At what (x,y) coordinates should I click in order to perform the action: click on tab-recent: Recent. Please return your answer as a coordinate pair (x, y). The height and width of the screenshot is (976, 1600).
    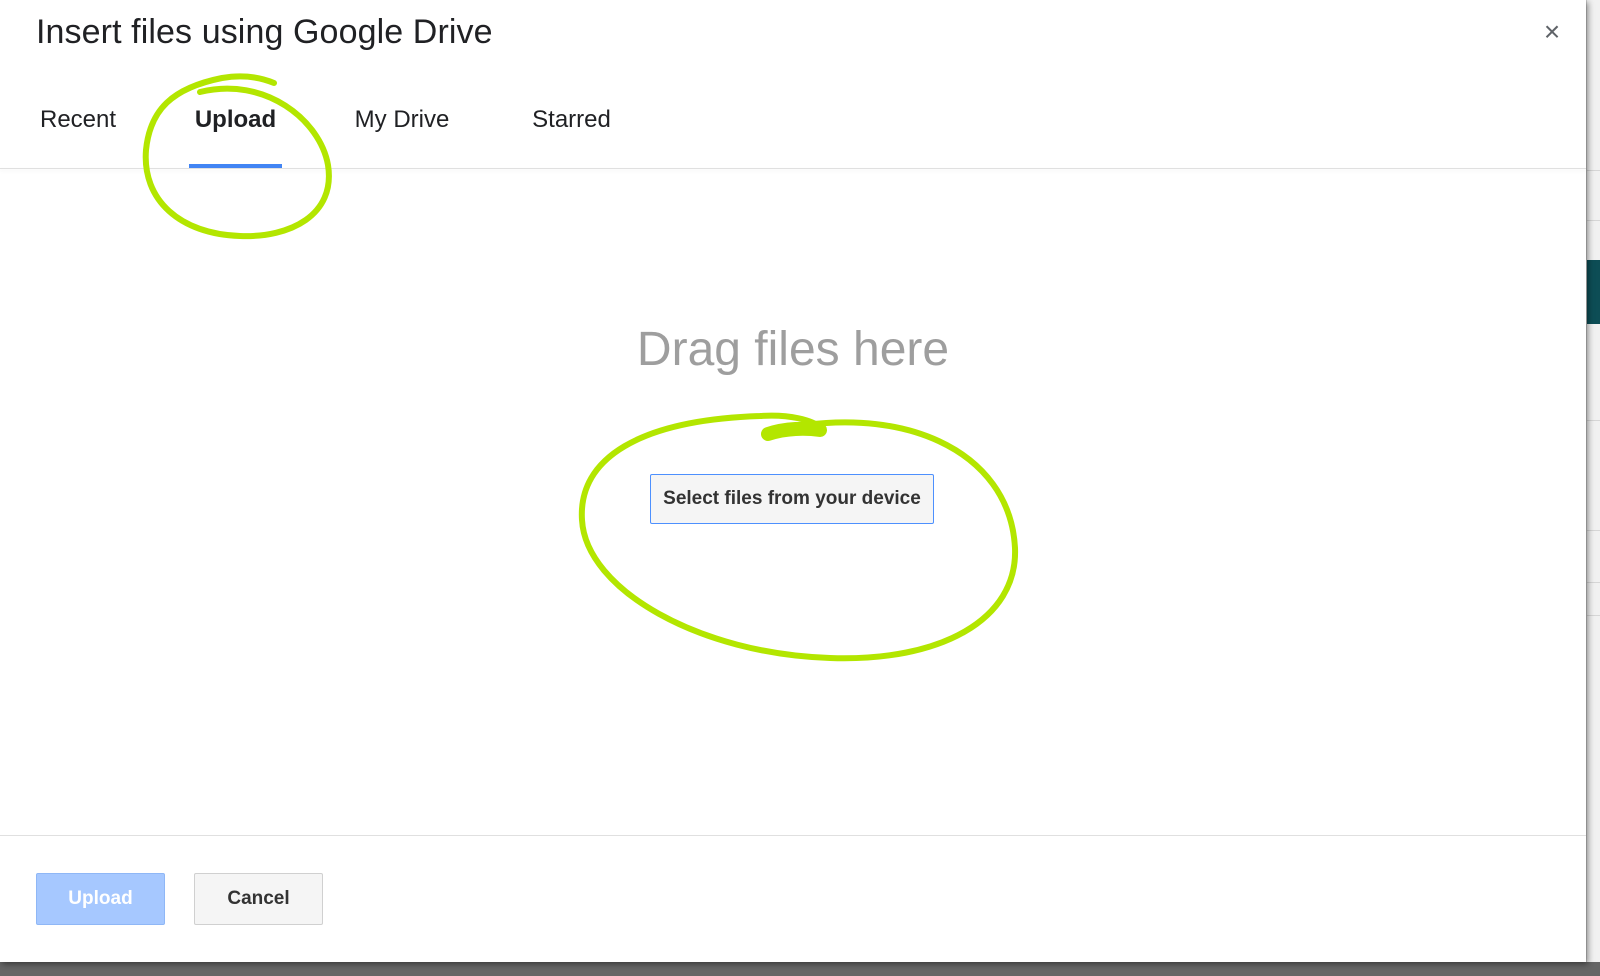
    Looking at the image, I should click on (78, 127).